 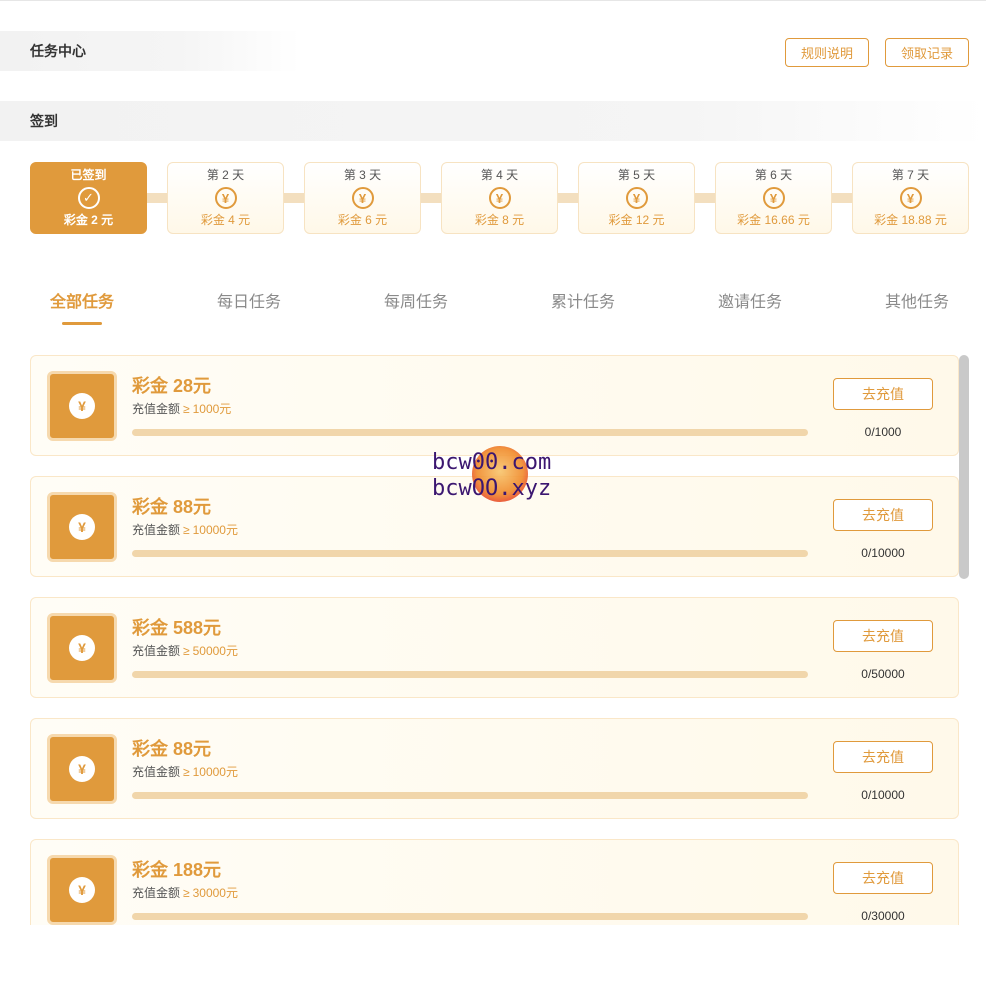 I want to click on checkin-day-6: 第 6 天 ¥ 彩金 16.66 元, so click(x=773, y=198).